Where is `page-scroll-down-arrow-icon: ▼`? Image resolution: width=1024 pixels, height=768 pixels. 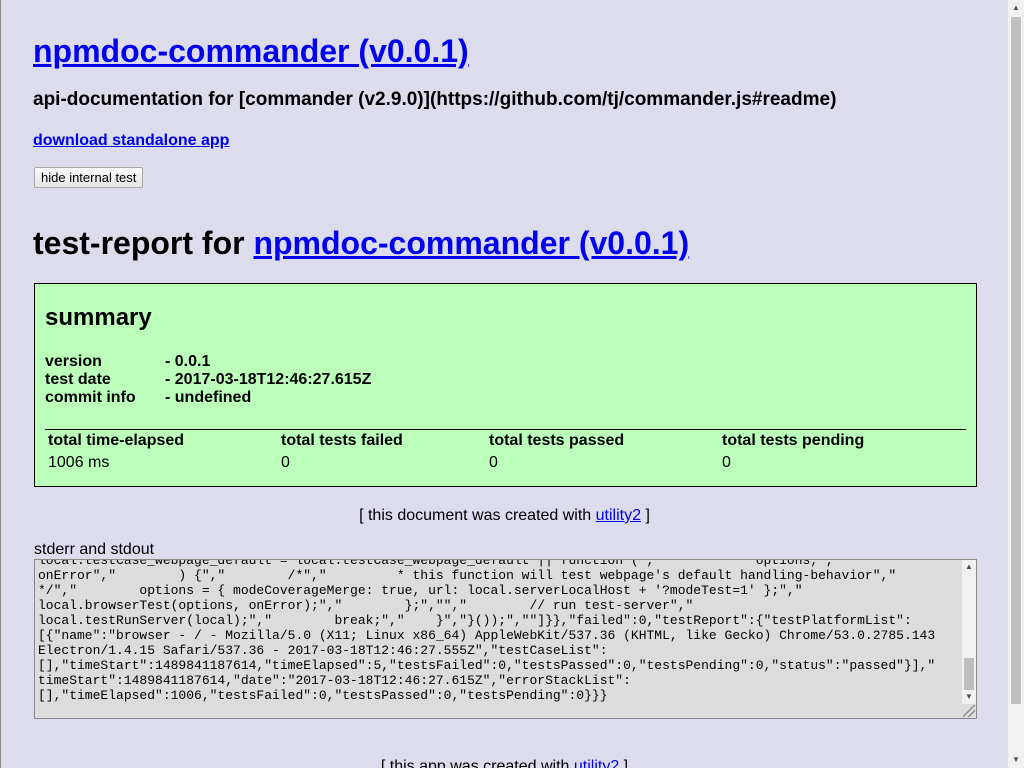 page-scroll-down-arrow-icon: ▼ is located at coordinates (1016, 760).